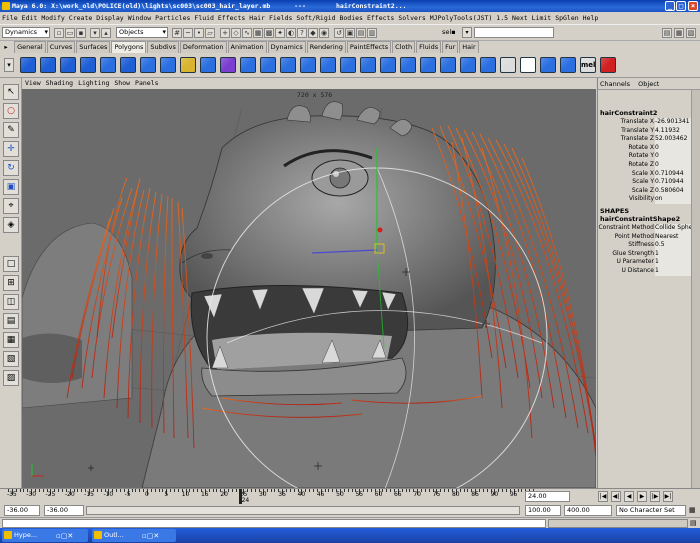  I want to click on shelf-tab-cloth: Cloth, so click(404, 47).